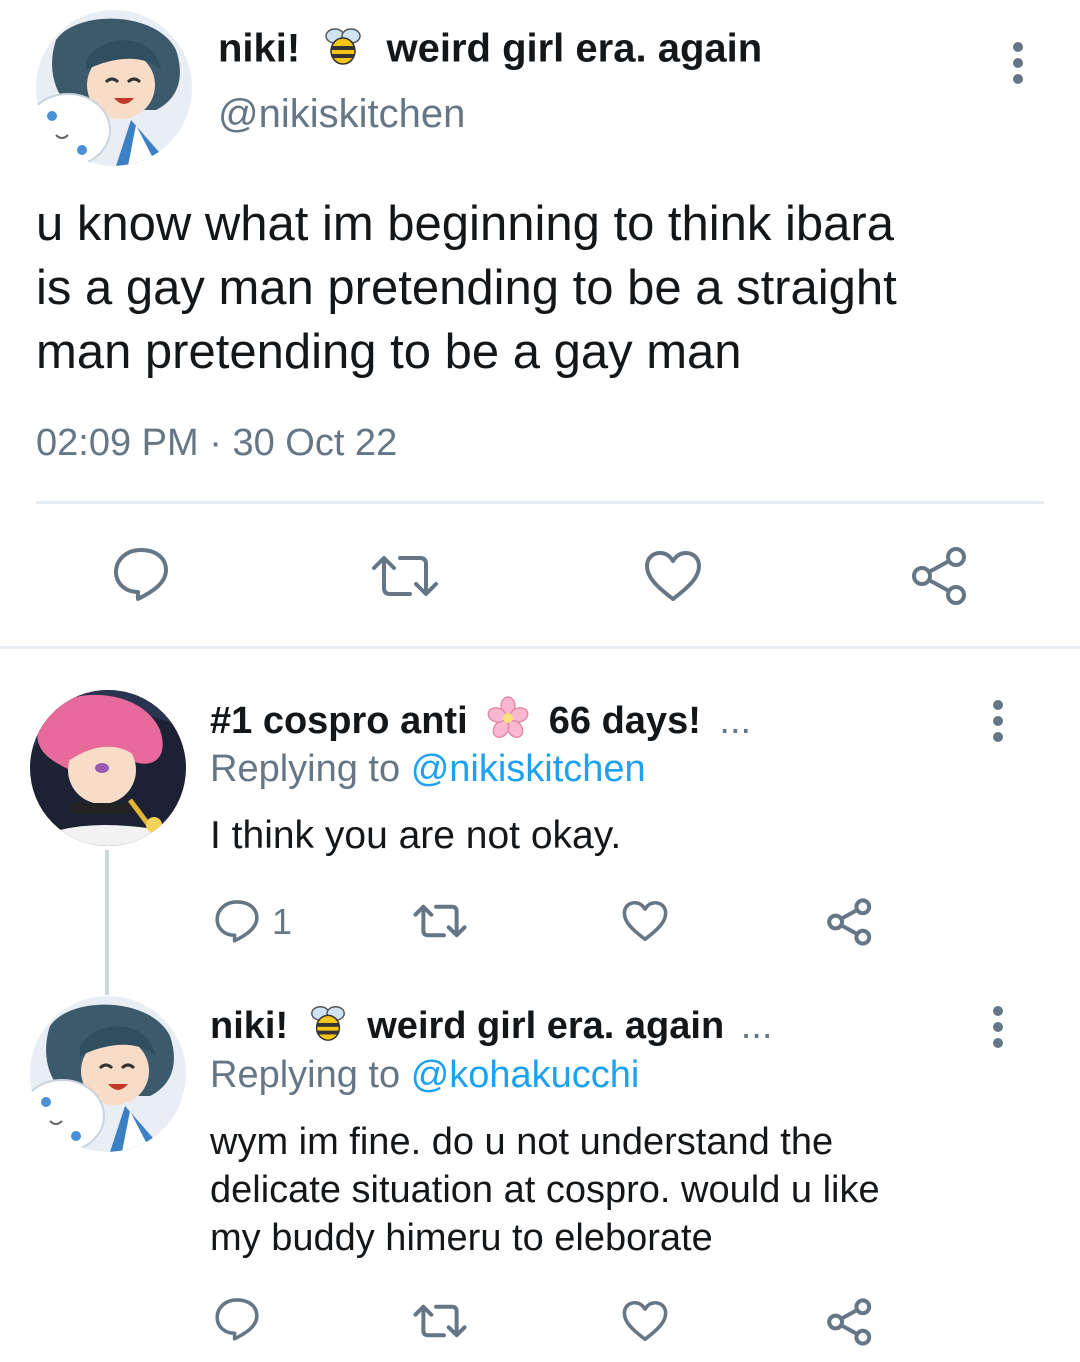 The image size is (1080, 1362). Describe the element at coordinates (624, 721) in the screenshot. I see `name-suffix-text: 66 days!` at that location.